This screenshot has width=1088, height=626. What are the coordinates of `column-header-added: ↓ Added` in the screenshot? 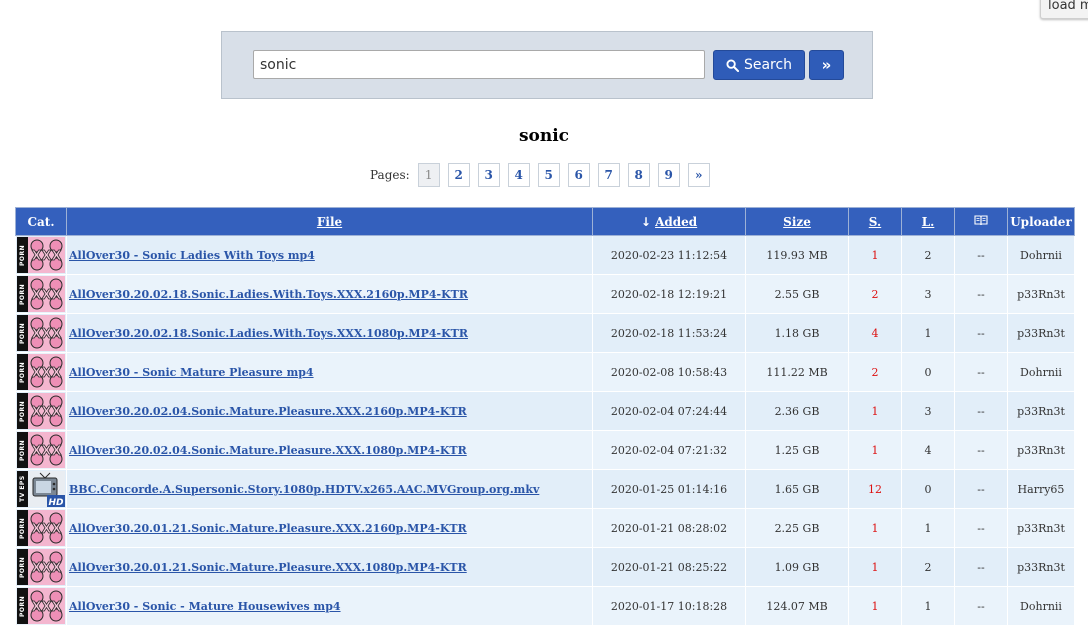 It's located at (669, 221).